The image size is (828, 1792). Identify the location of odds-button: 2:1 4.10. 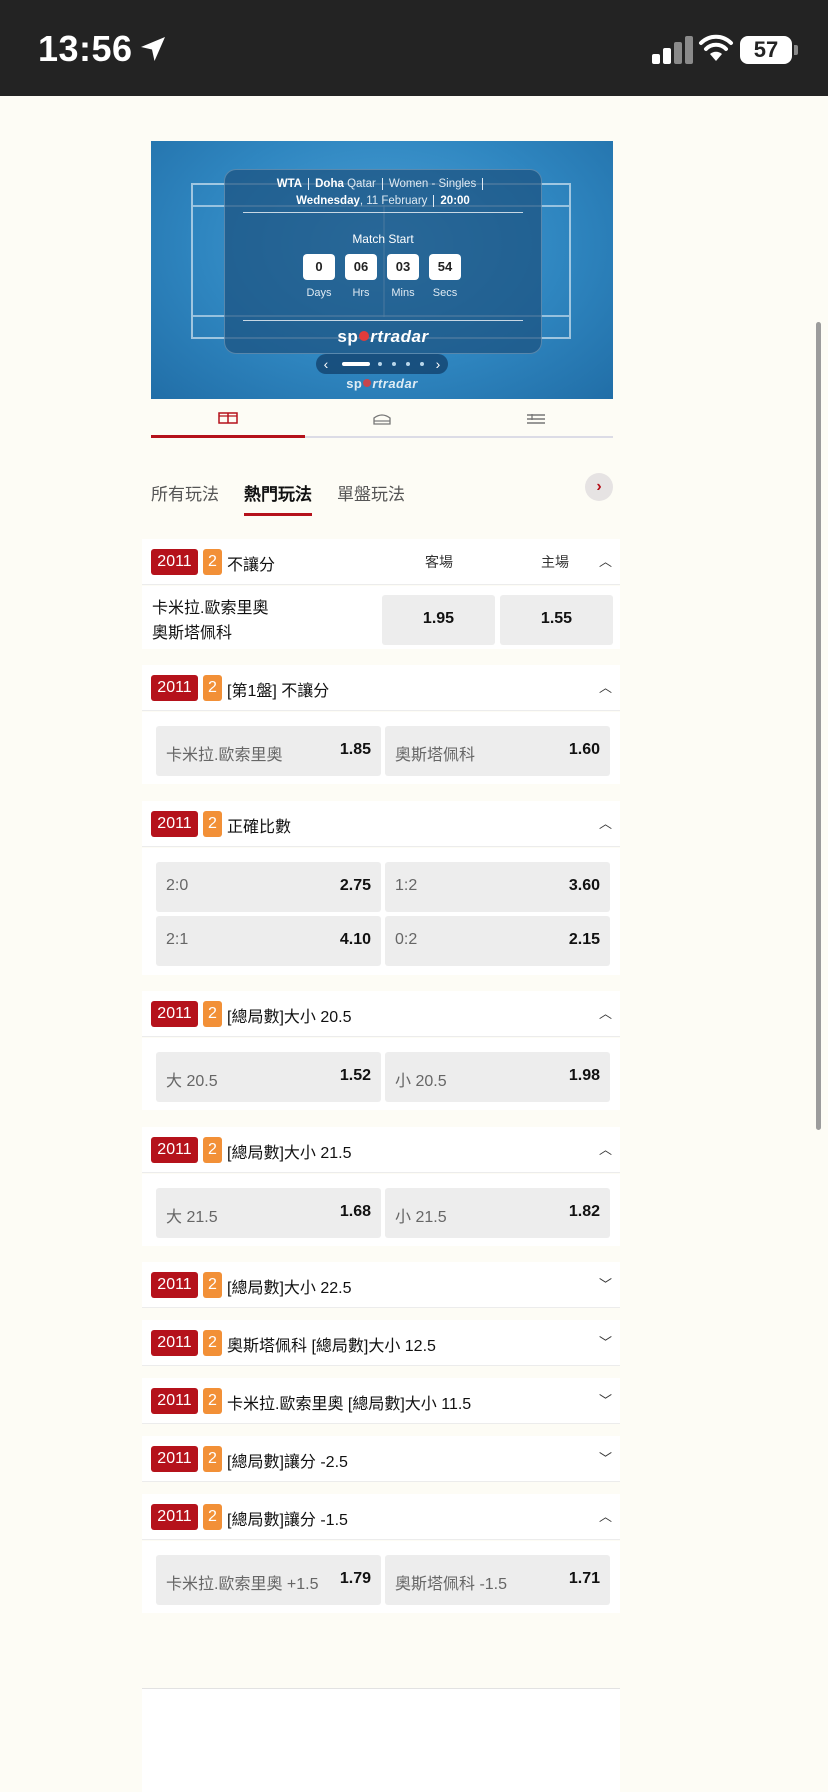
(268, 941).